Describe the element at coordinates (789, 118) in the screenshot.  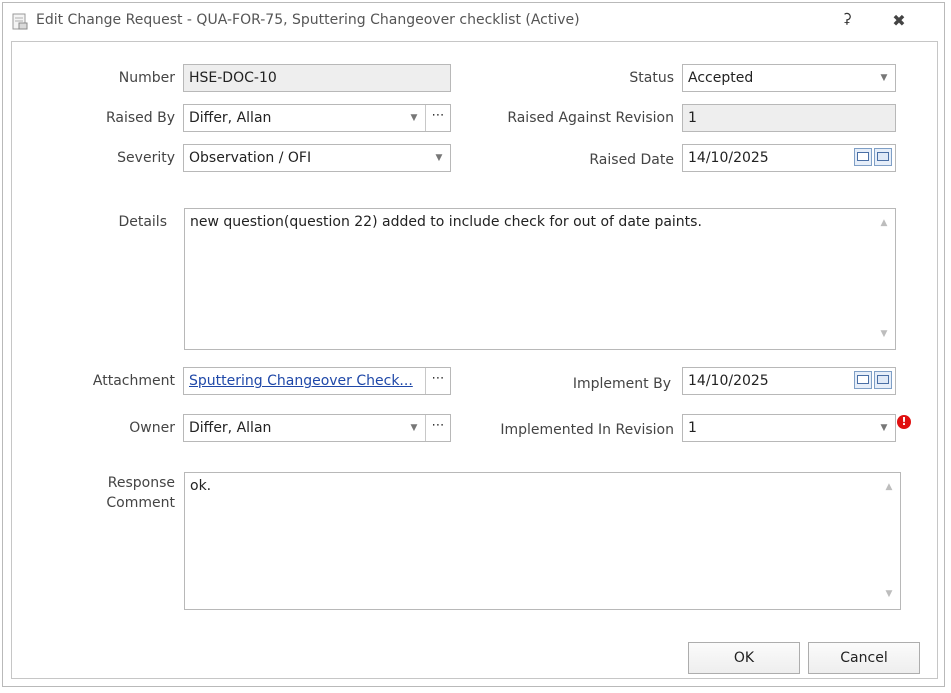
I see `raised-against-revision-field: 1` at that location.